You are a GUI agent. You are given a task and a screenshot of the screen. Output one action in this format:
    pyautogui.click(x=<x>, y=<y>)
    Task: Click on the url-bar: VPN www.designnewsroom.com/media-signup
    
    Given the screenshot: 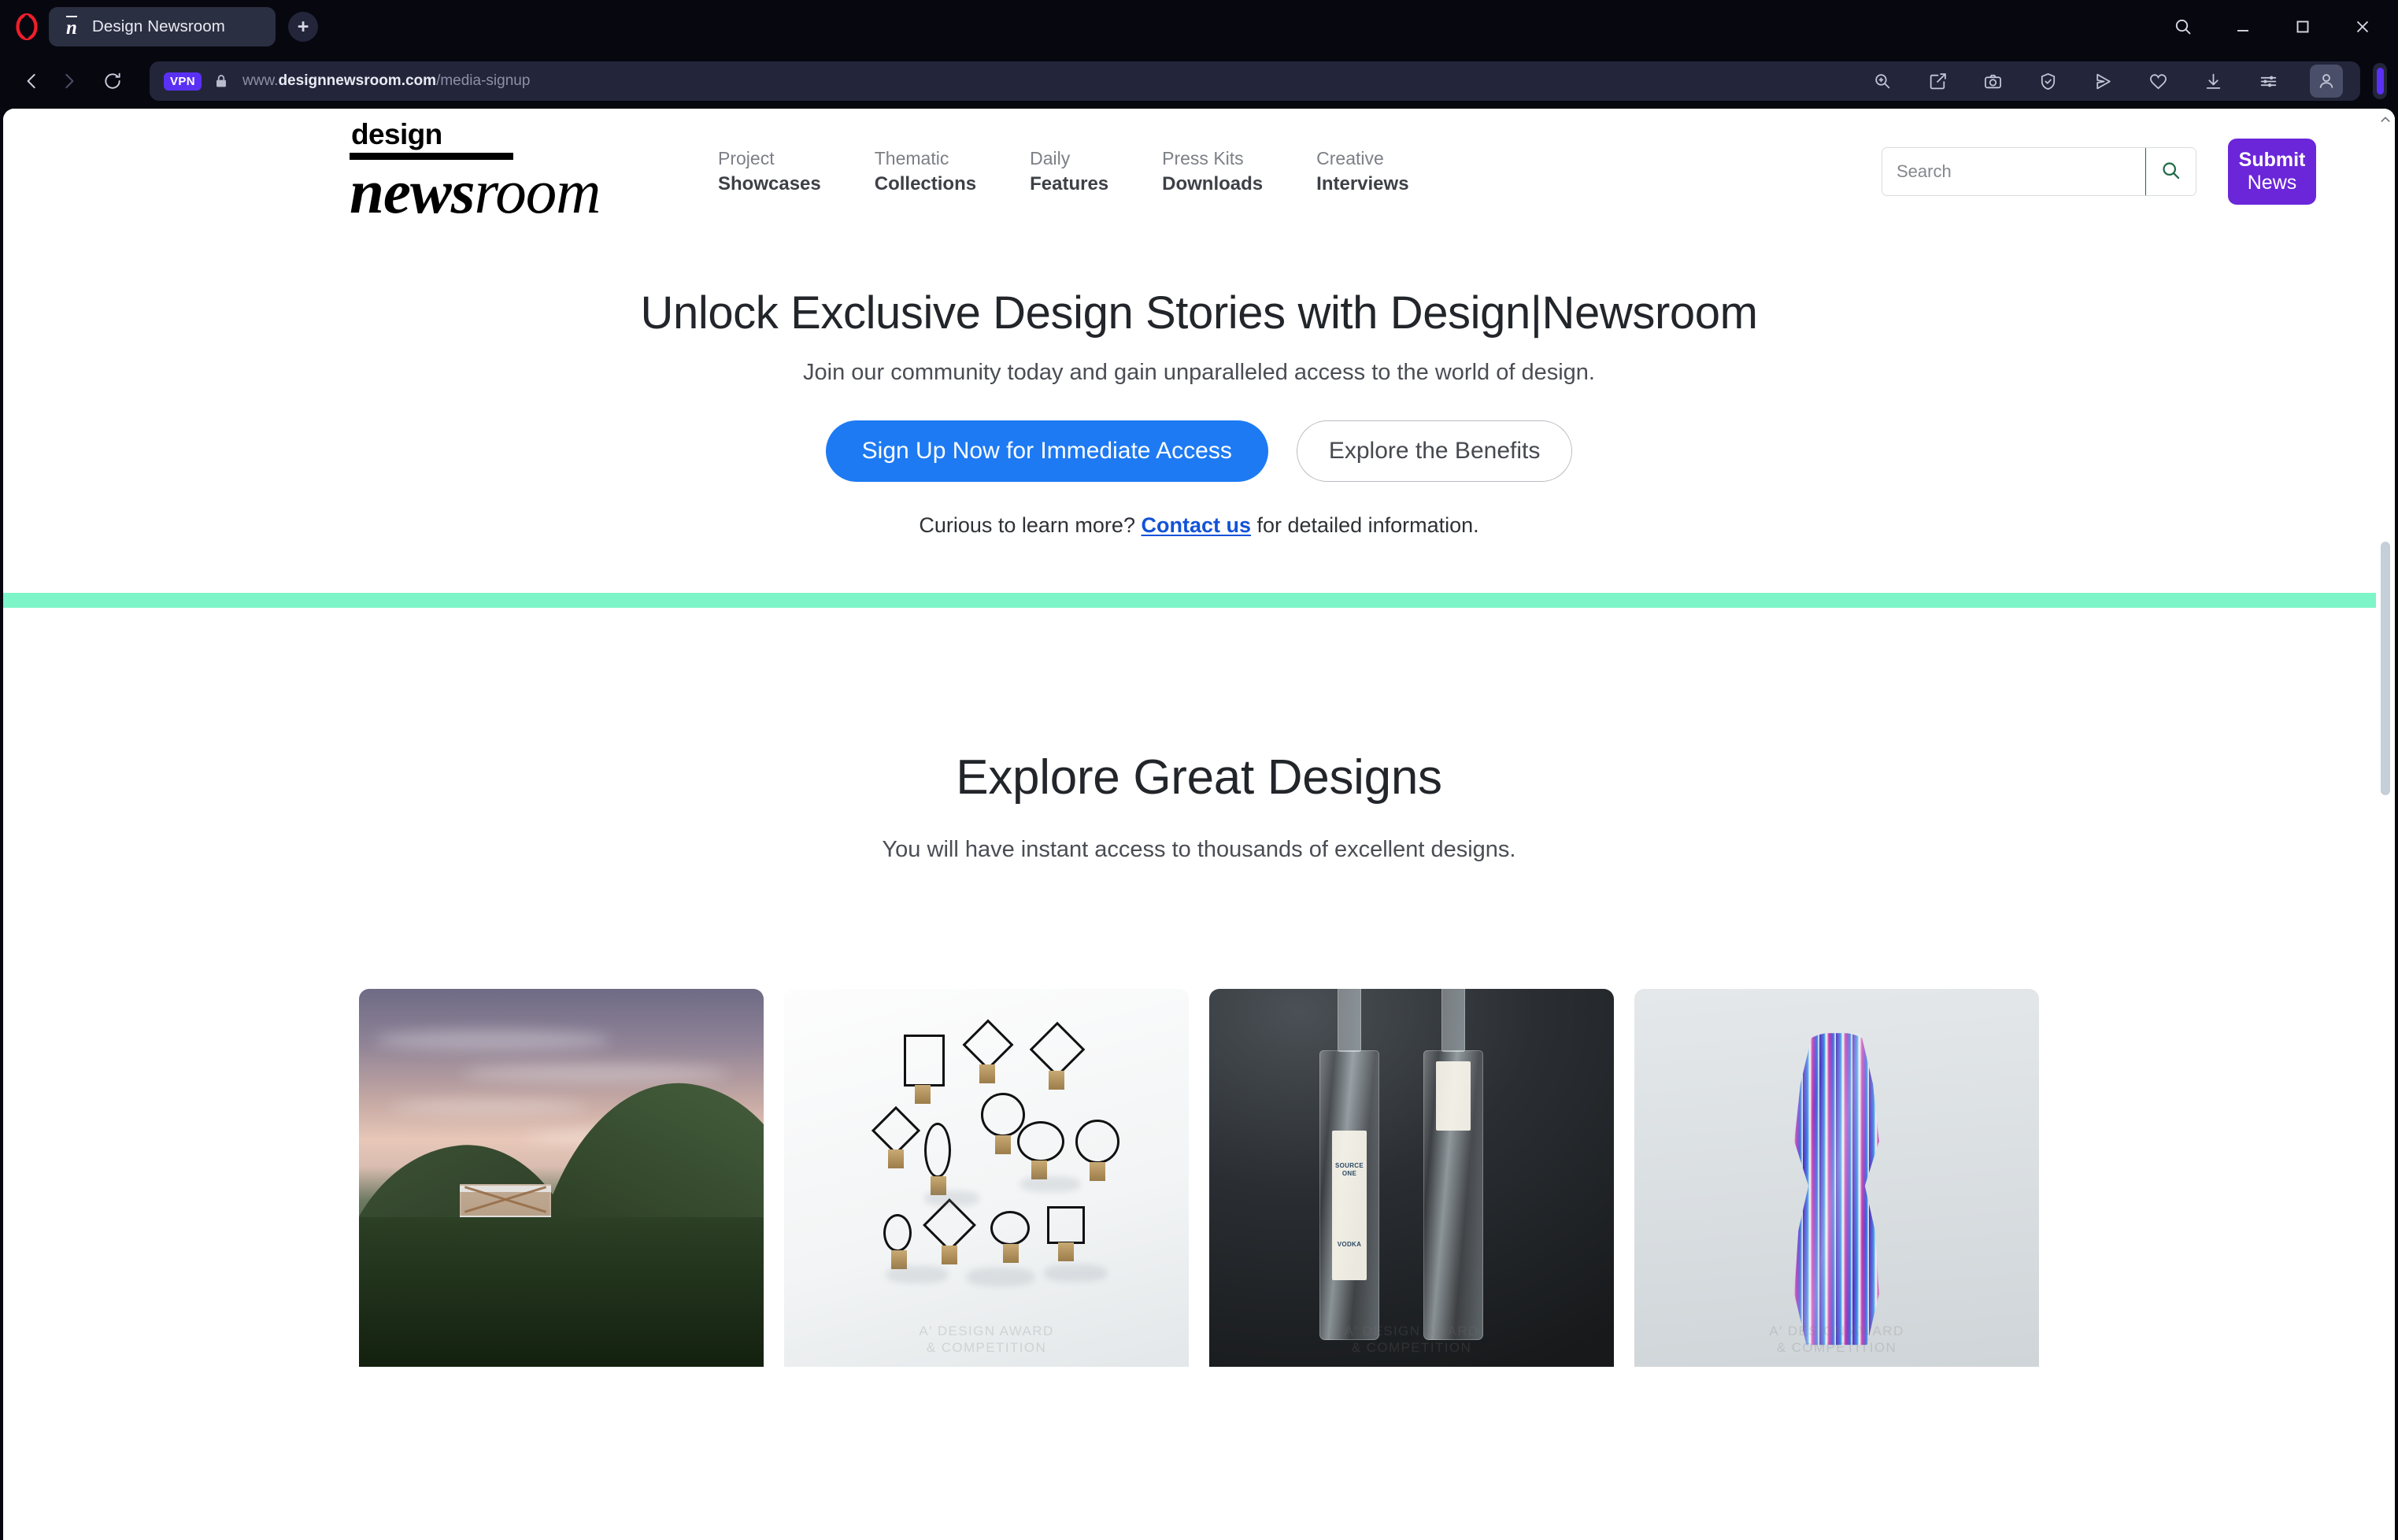 What is the action you would take?
    pyautogui.click(x=1255, y=81)
    